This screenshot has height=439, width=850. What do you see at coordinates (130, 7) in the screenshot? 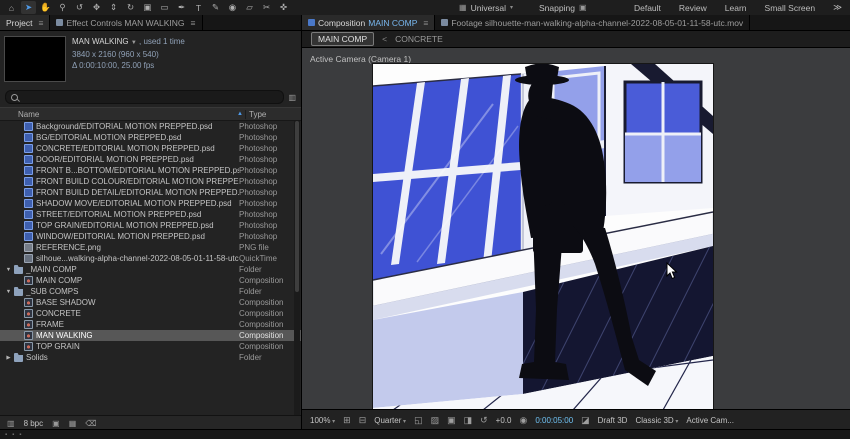
I see `rotation-tool-icon: ↻` at bounding box center [130, 7].